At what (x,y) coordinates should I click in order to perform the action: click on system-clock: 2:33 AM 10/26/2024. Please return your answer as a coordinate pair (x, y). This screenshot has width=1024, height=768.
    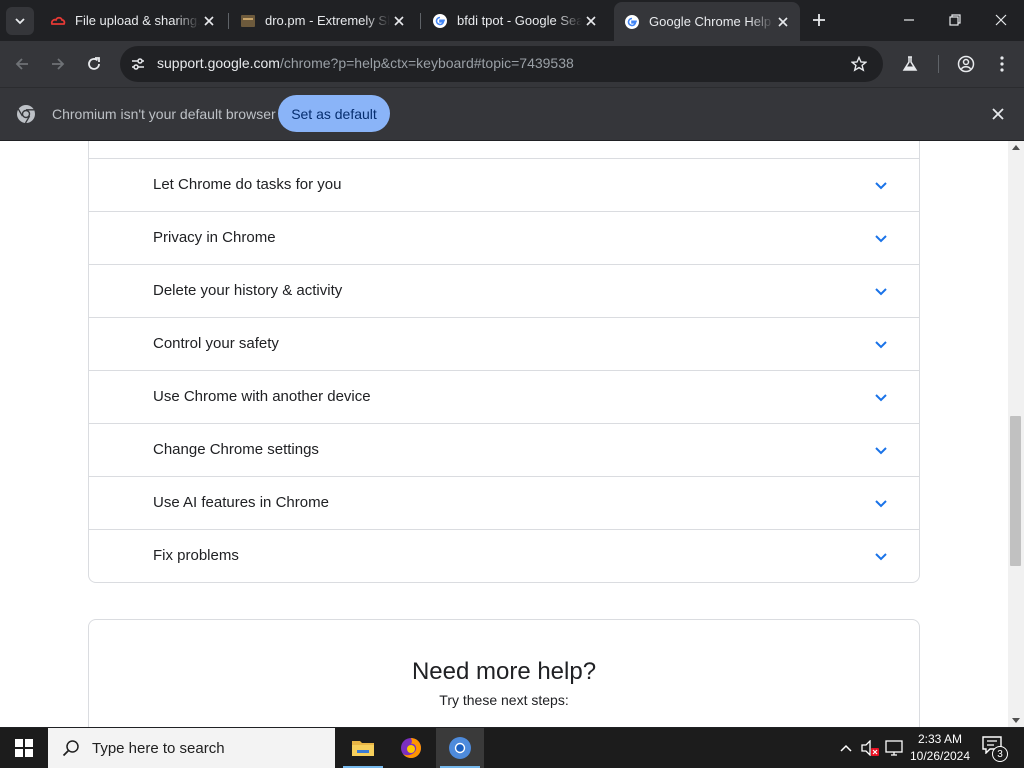
    Looking at the image, I should click on (940, 748).